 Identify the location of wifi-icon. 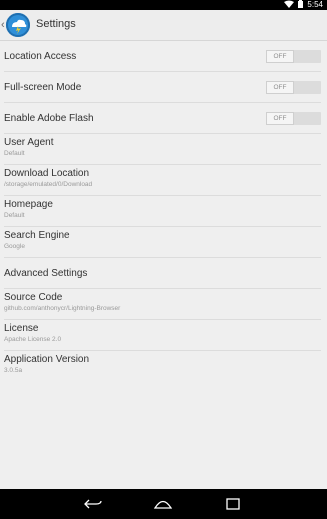
(289, 5).